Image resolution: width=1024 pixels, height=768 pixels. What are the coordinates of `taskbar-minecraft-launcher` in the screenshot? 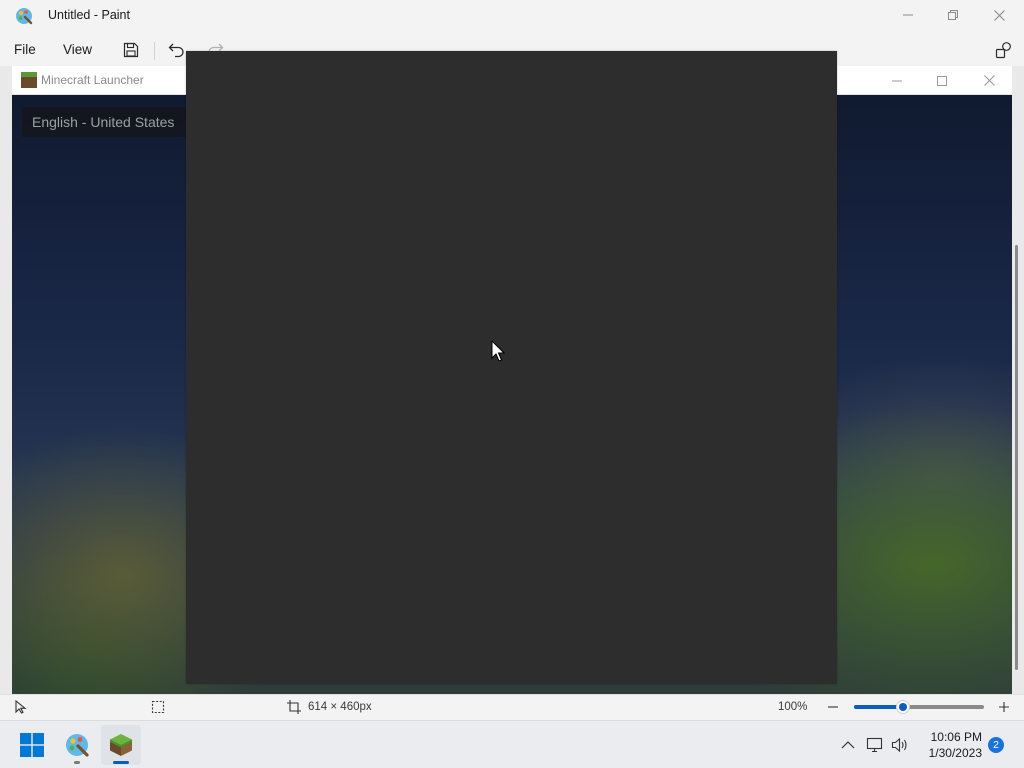 It's located at (121, 745).